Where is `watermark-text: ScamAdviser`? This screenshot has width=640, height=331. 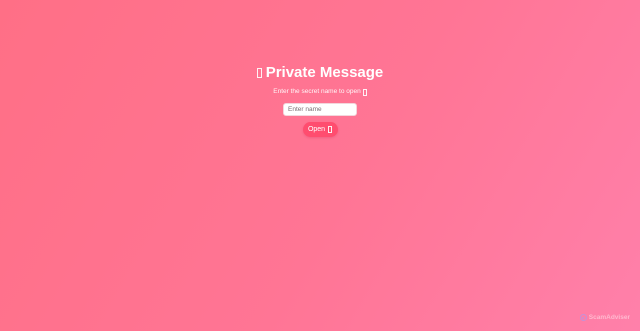
watermark-text: ScamAdviser is located at coordinates (609, 317).